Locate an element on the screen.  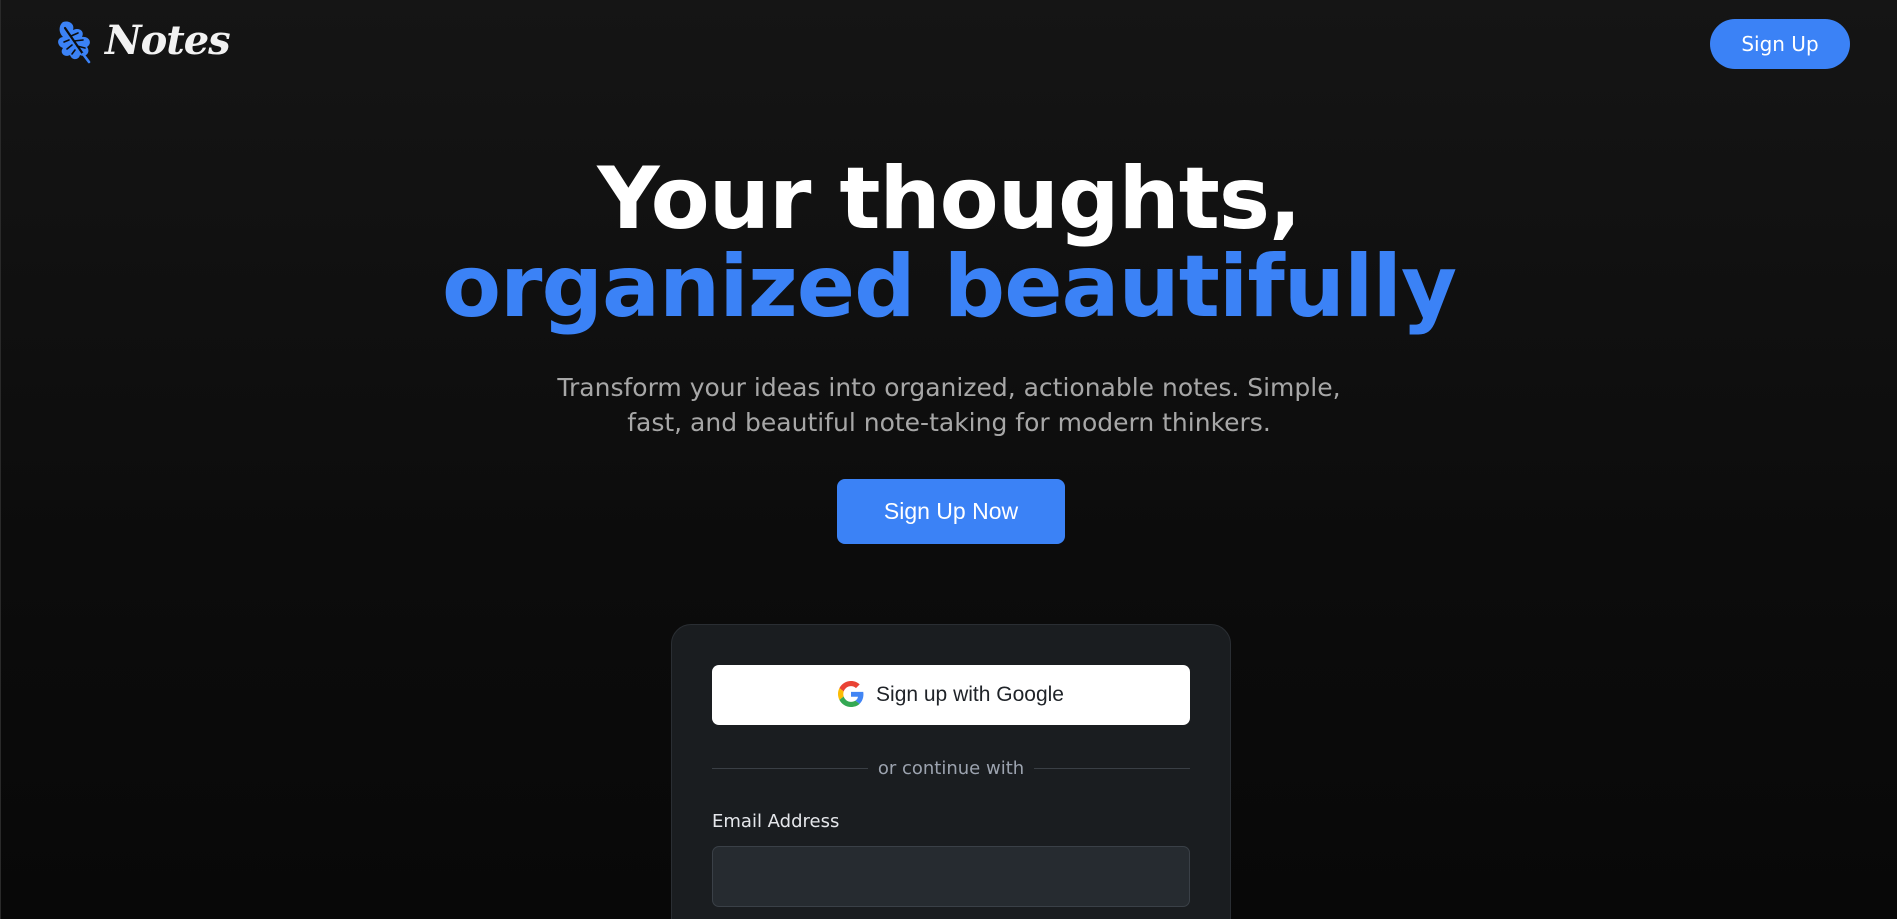
divider-text: or continue with is located at coordinates (951, 768).